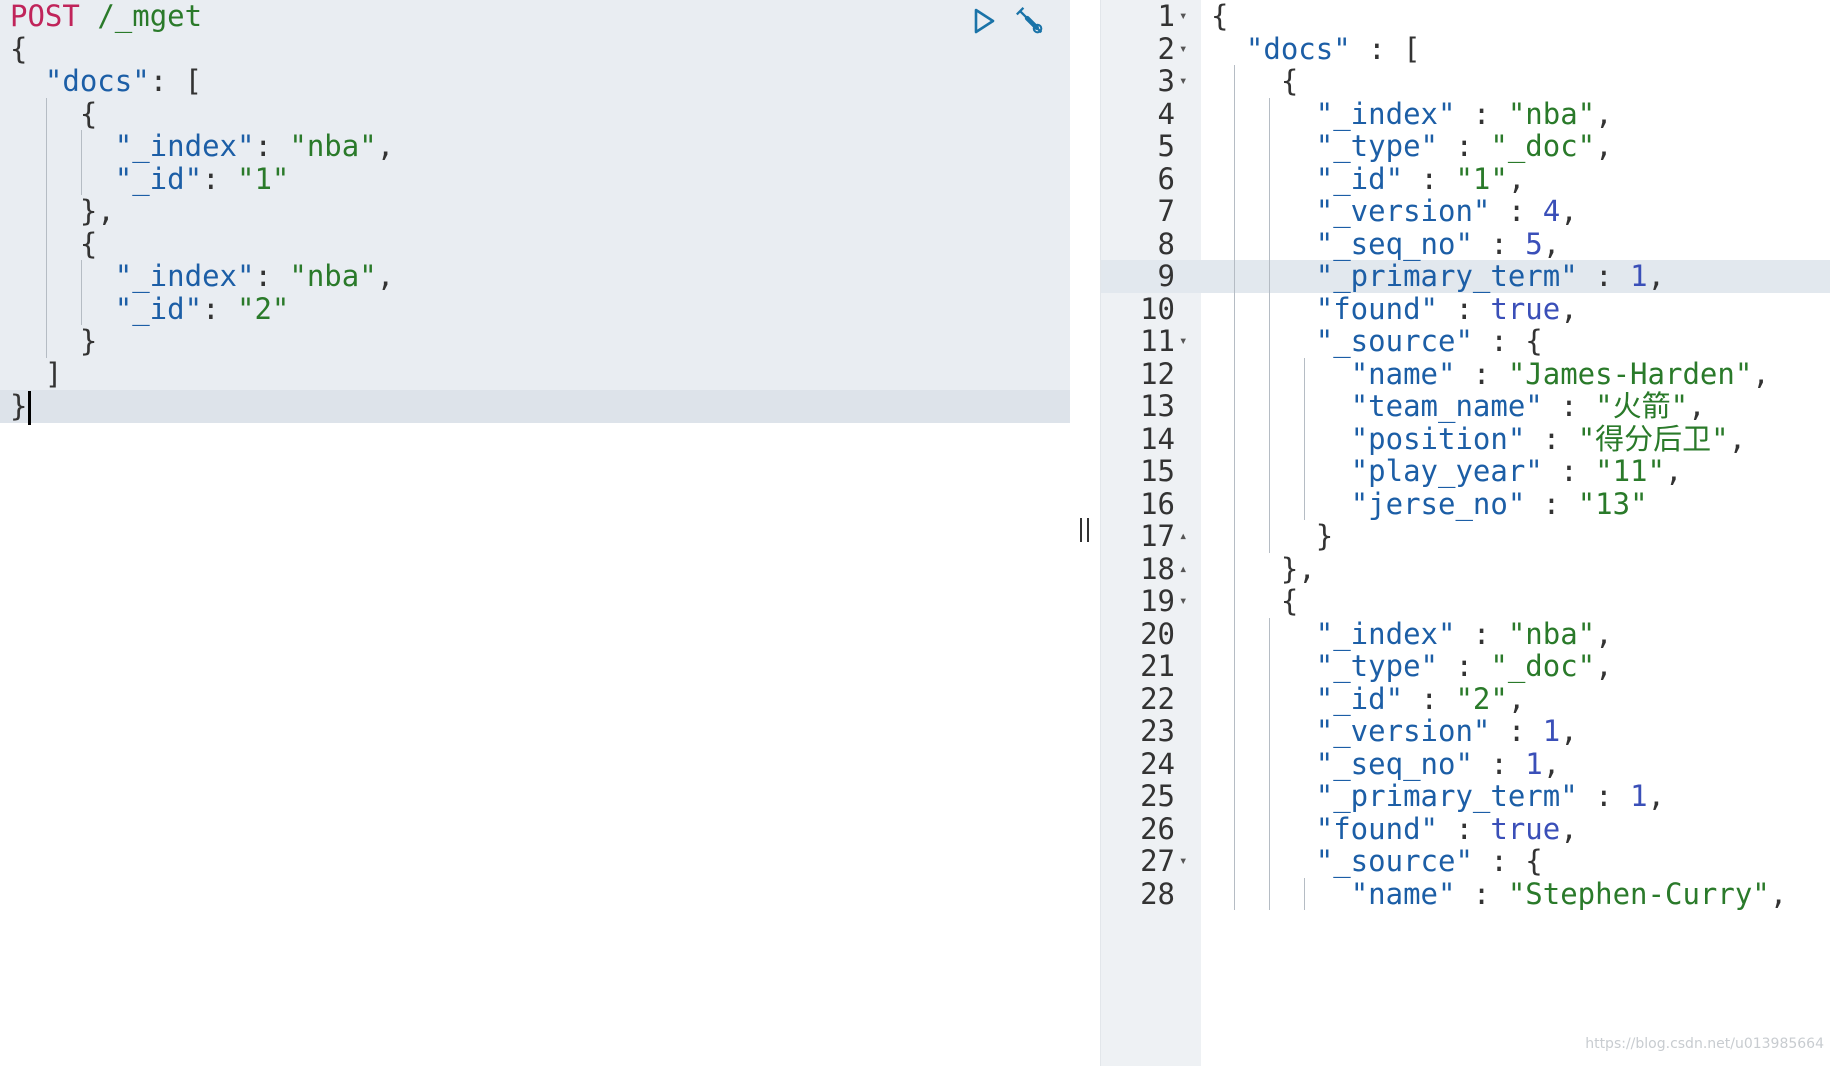  I want to click on response-code-text: "_id" : "1",, so click(1368, 178).